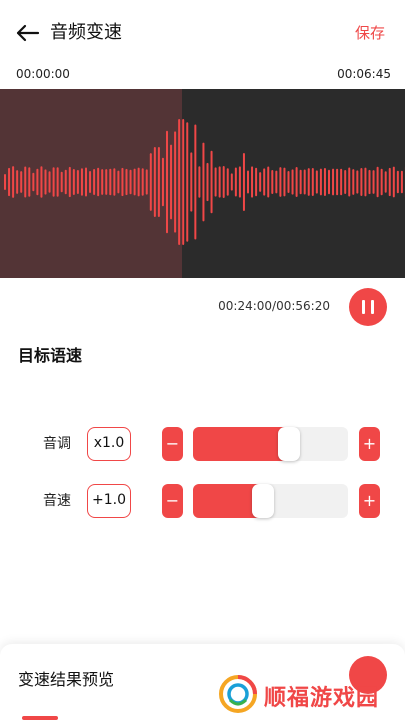 The image size is (405, 720). I want to click on header-bar: 音频变速 保存, so click(202, 32).